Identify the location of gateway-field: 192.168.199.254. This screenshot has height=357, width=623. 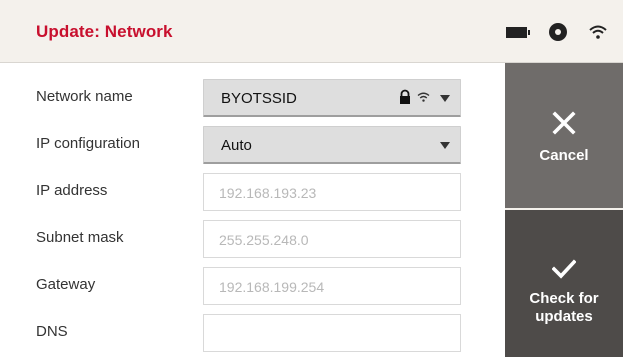
(332, 286).